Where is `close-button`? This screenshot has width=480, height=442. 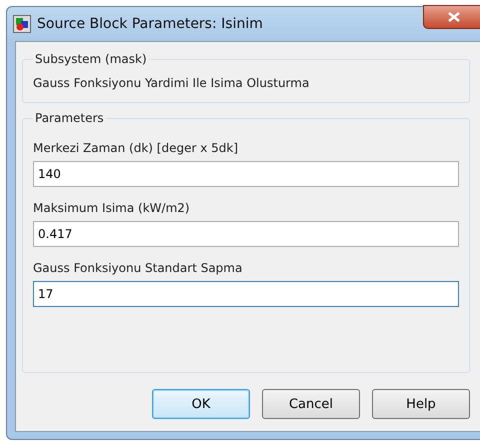
close-button is located at coordinates (451, 17).